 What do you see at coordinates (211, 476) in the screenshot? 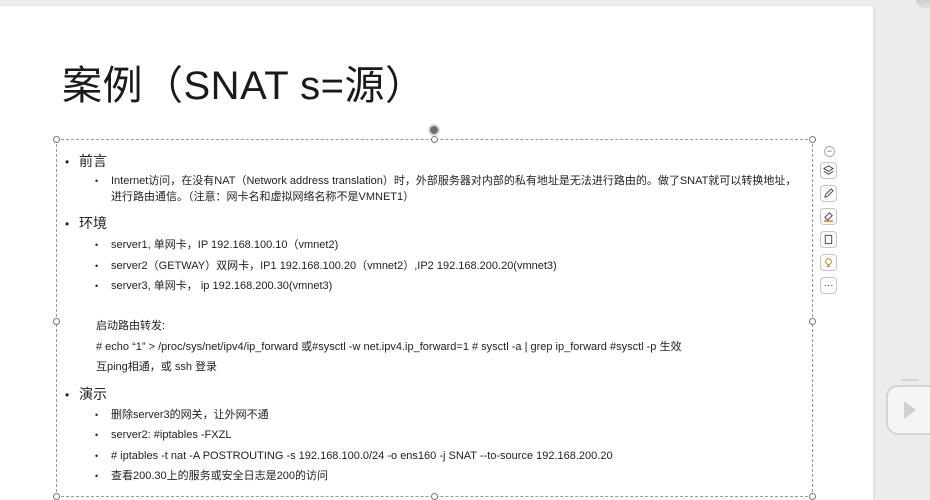
I see `list-item: • 查看200.30上的服务或安全日志是200的访问` at bounding box center [211, 476].